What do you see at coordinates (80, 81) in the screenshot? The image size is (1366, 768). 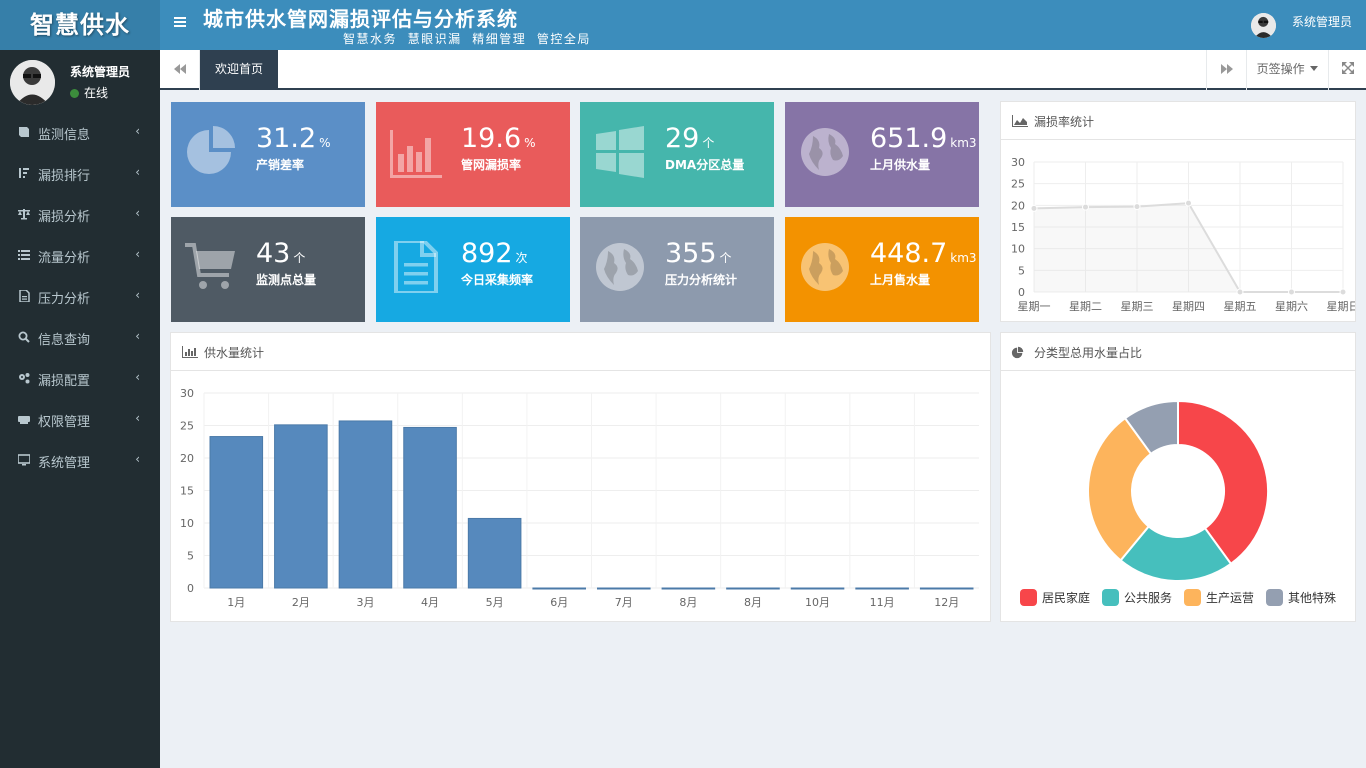 I see `user-panel: 系统管理员 在线` at bounding box center [80, 81].